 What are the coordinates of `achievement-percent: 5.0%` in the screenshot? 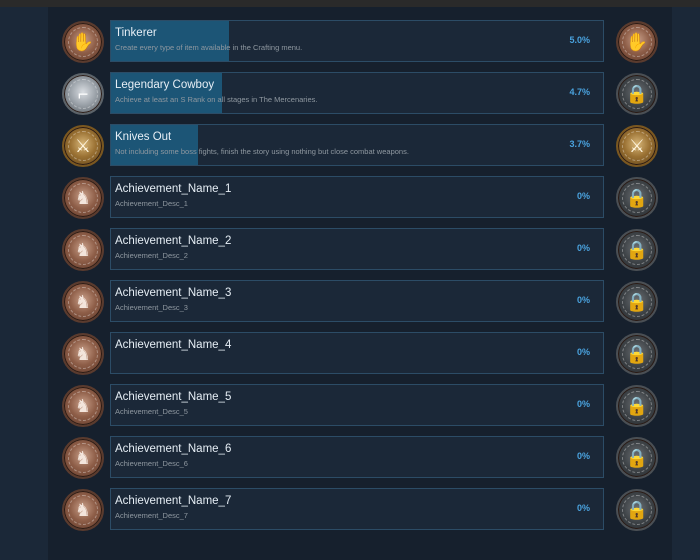 It's located at (579, 40).